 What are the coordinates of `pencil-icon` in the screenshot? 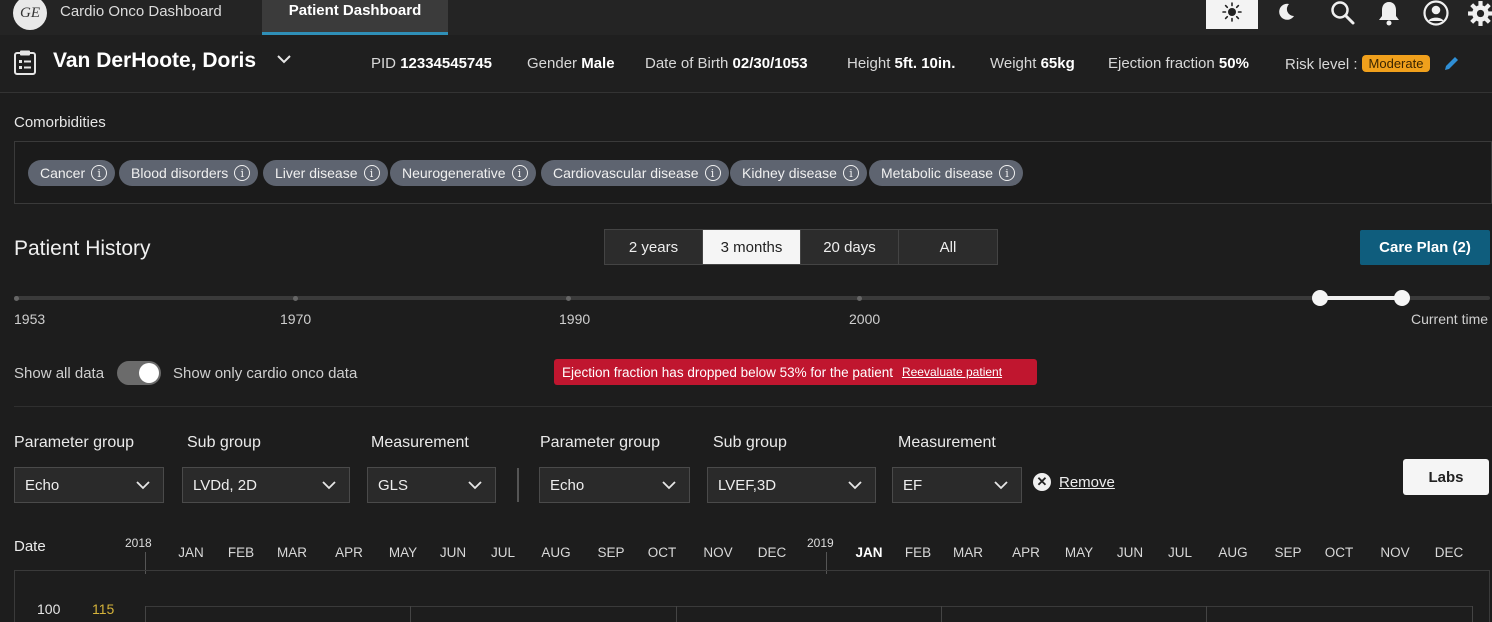 It's located at (1451, 64).